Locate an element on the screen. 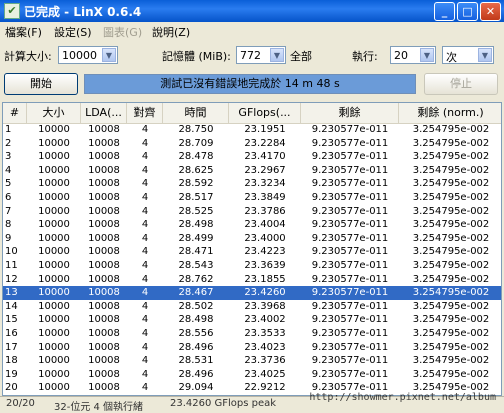  status-bar-progress: 測試已沒有錯誤地完成於 14 m 48 s is located at coordinates (250, 84).